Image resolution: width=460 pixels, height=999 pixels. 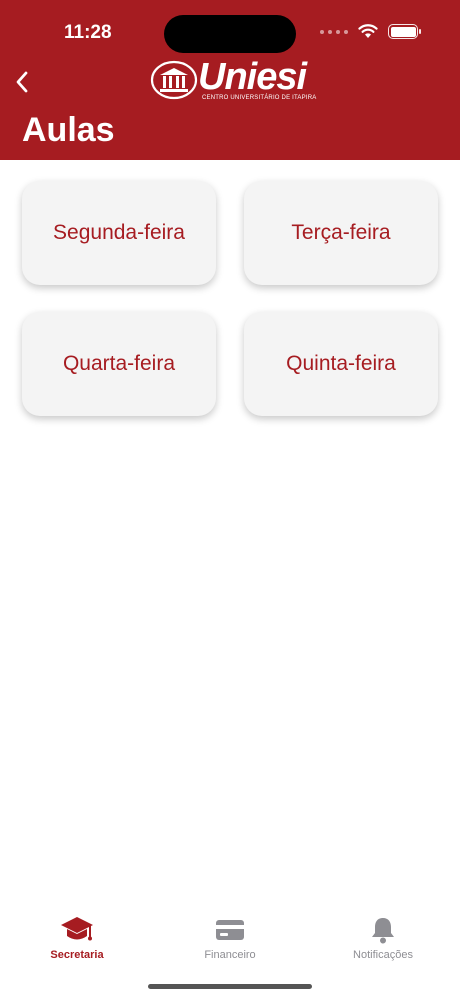 What do you see at coordinates (77, 929) in the screenshot?
I see `graduation-cap-icon` at bounding box center [77, 929].